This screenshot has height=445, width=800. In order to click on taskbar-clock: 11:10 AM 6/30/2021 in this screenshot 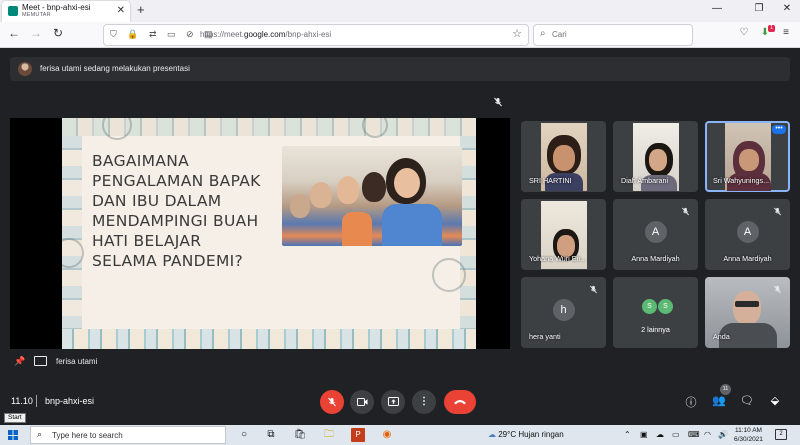, I will do `click(748, 435)`.